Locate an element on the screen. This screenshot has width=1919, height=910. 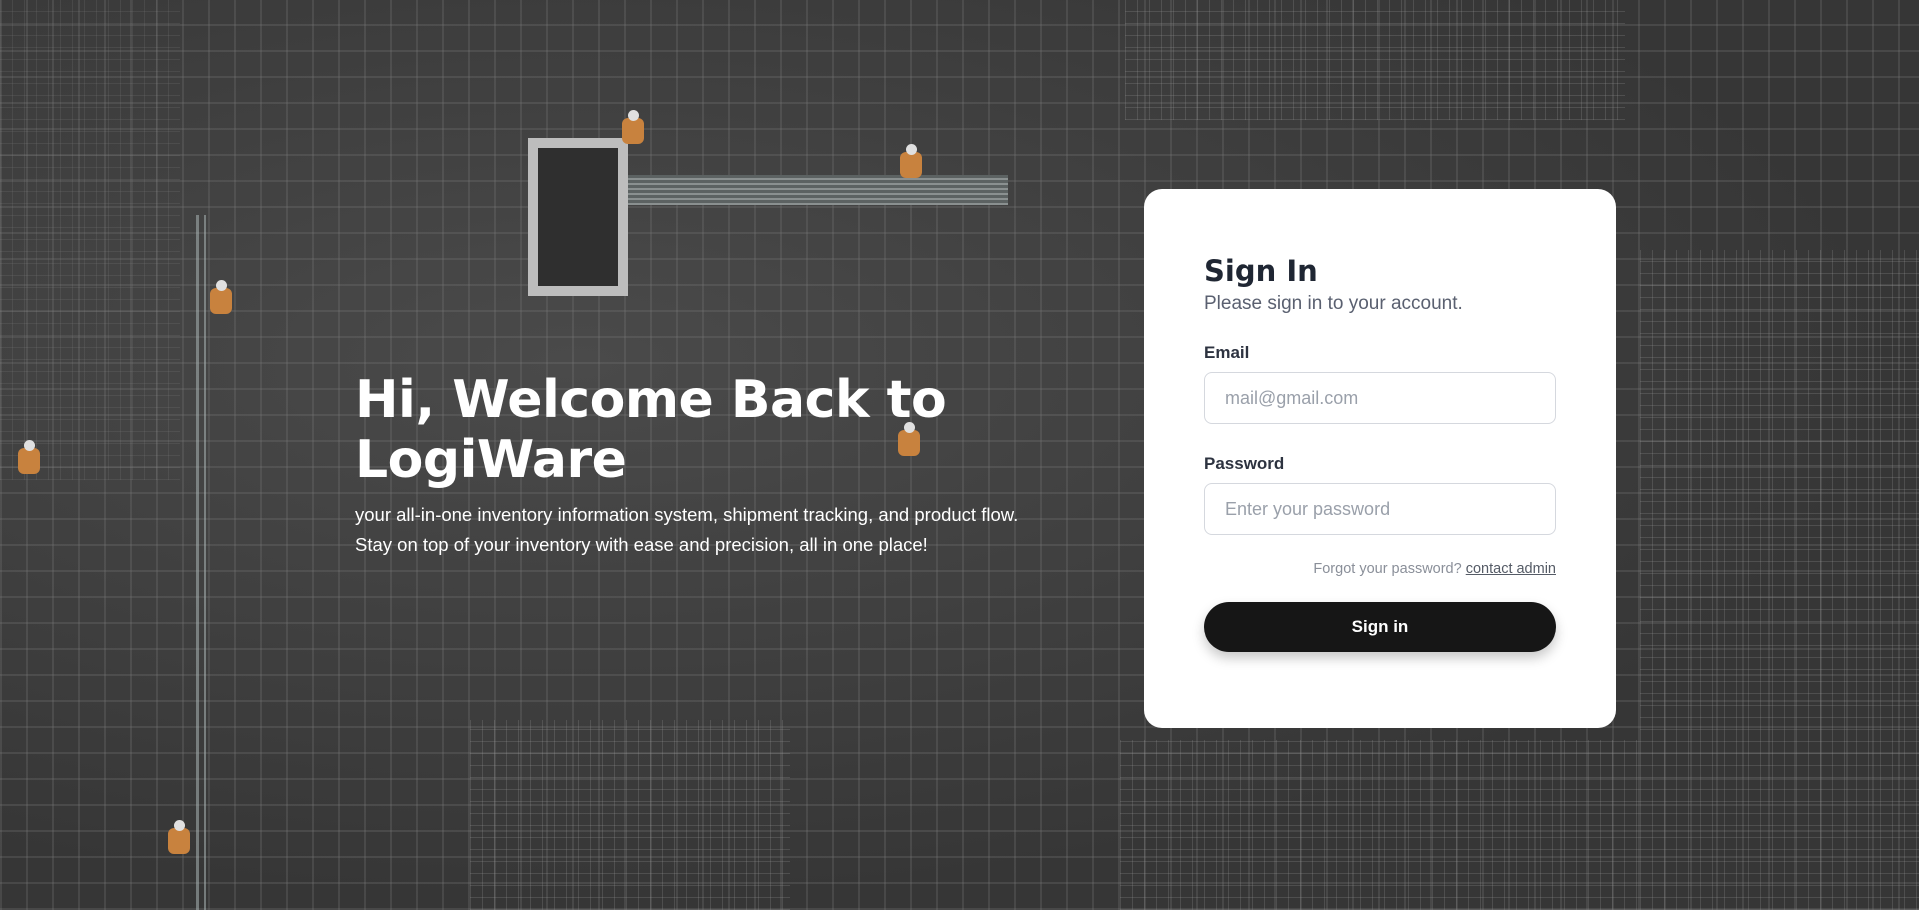
signin-subtitle: Please sign in to your account. is located at coordinates (1333, 303).